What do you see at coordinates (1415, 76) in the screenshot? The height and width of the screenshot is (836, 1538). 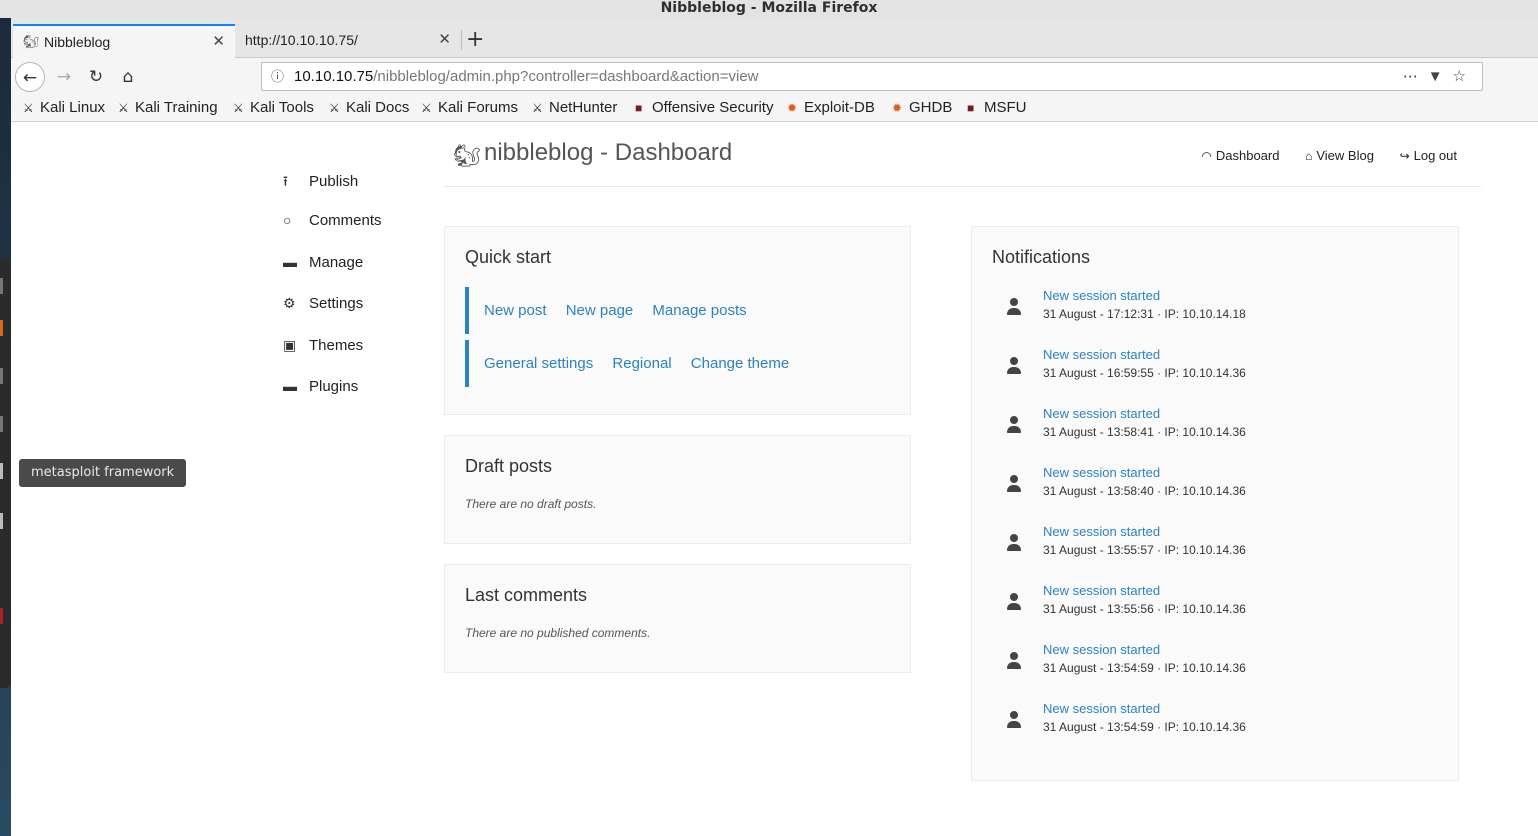 I see `more-actions-icon: ⋯` at bounding box center [1415, 76].